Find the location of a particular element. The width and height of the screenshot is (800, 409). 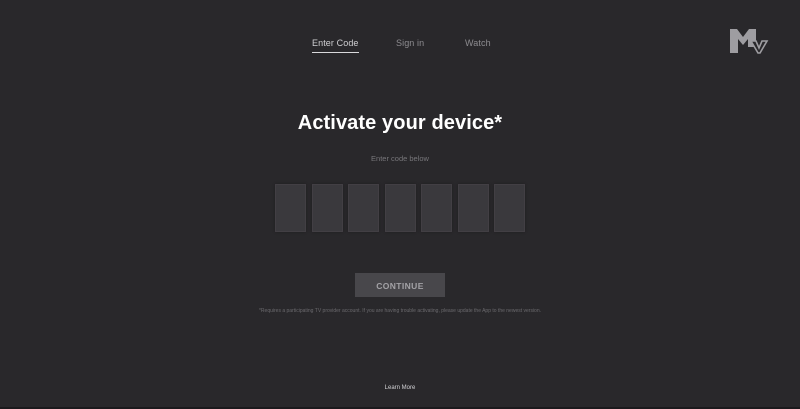

code-input-group is located at coordinates (401, 208).